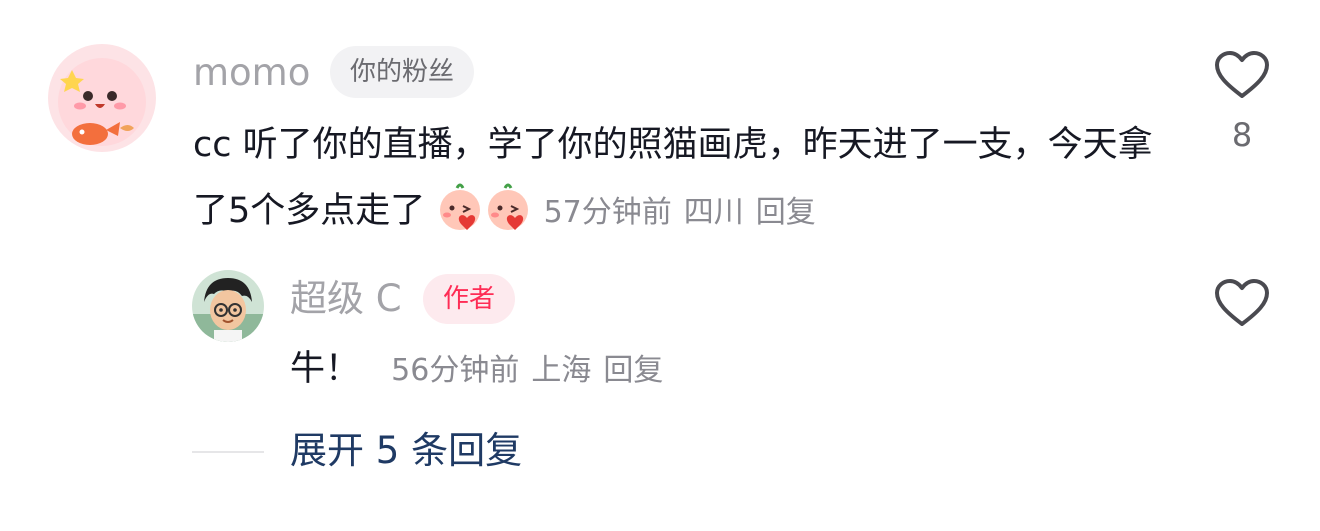 This screenshot has width=1320, height=531. What do you see at coordinates (402, 72) in the screenshot?
I see `fan-badge: 你的粉丝` at bounding box center [402, 72].